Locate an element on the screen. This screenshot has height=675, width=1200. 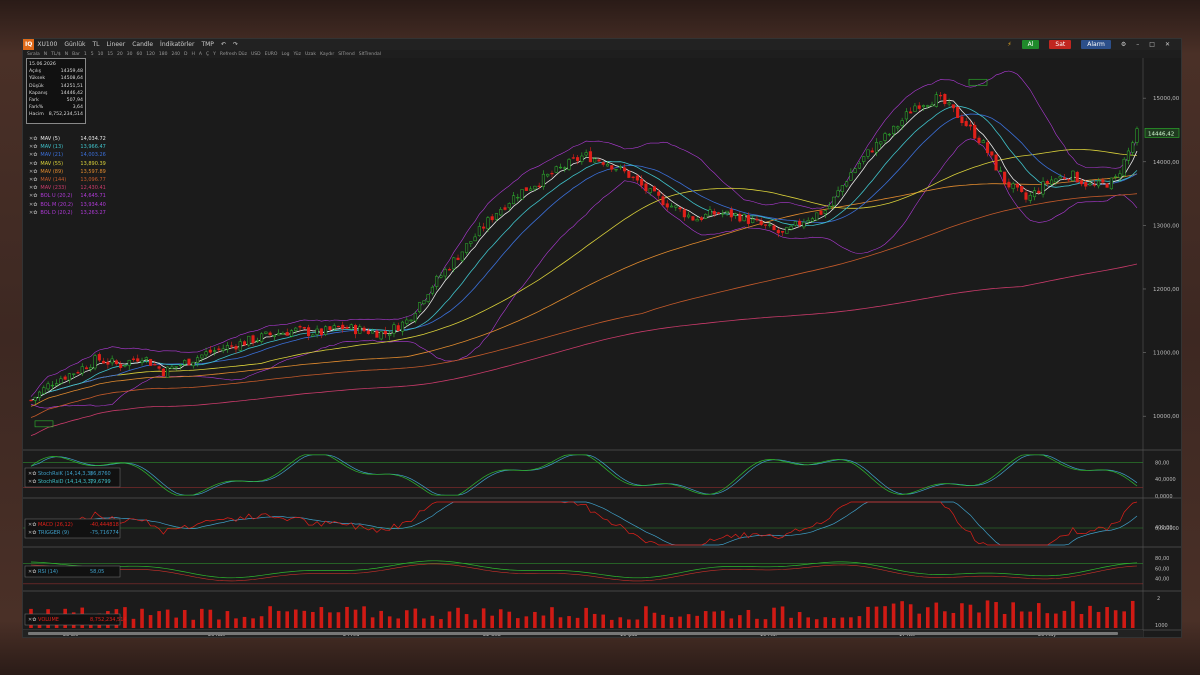
currency-selector: TL is located at coordinates (96, 44).